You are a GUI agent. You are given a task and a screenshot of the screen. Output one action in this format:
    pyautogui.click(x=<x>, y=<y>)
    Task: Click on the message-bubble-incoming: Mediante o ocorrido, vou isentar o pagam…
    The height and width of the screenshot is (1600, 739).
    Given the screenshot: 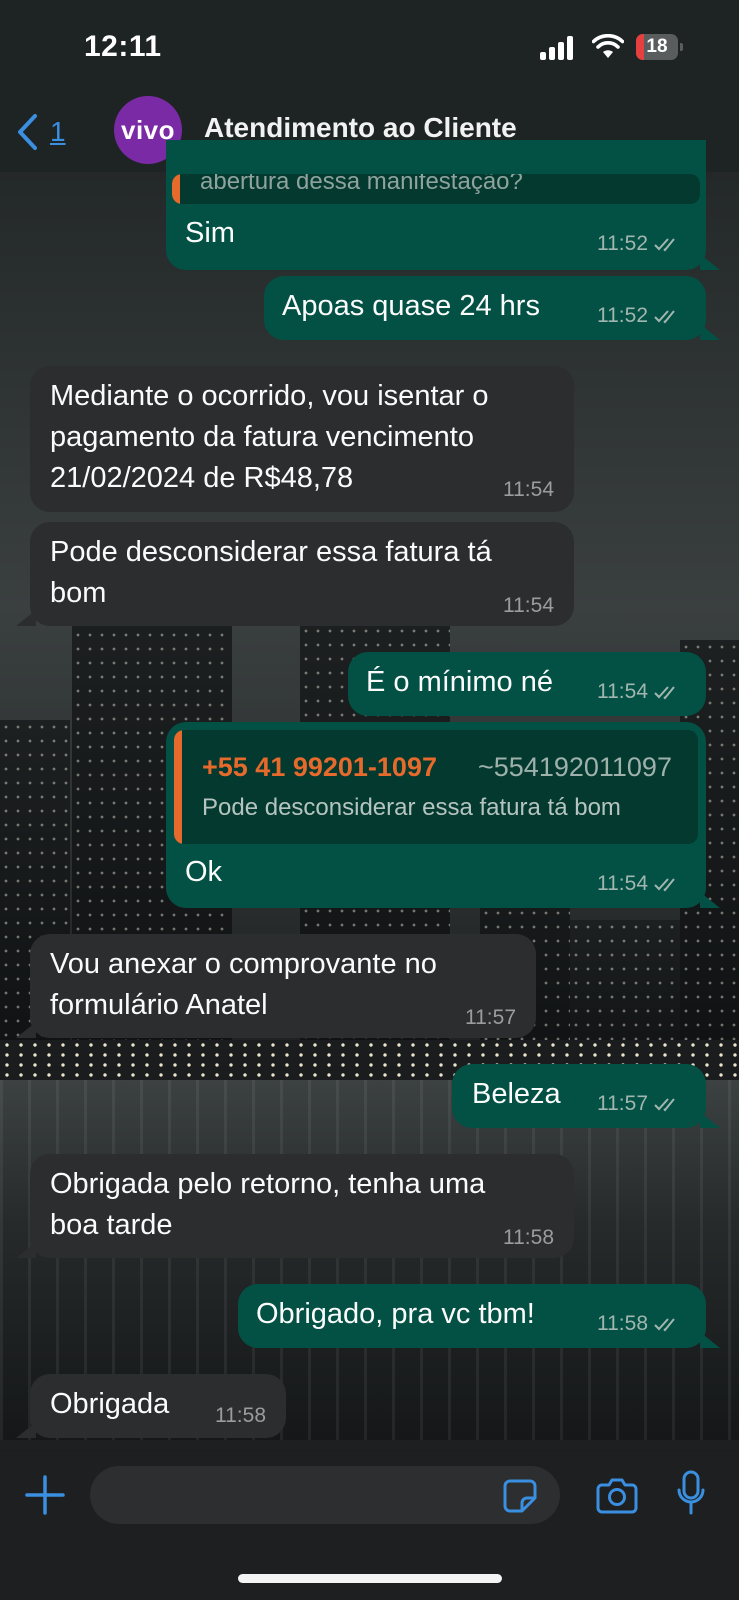 What is the action you would take?
    pyautogui.click(x=302, y=439)
    